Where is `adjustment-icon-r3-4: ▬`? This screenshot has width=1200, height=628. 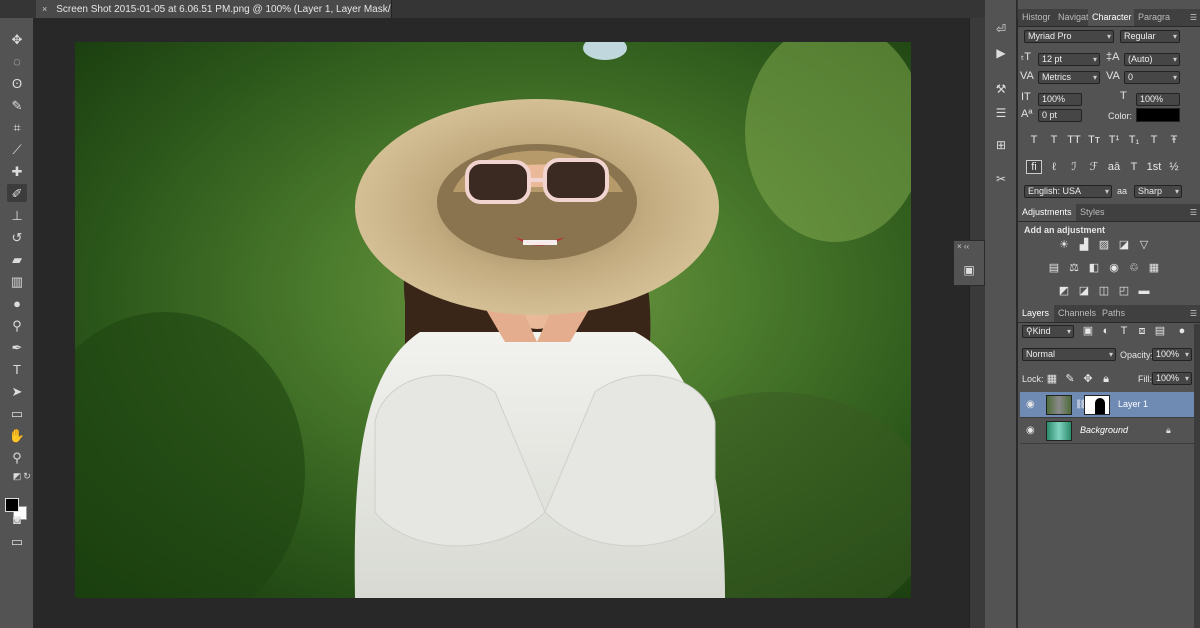 adjustment-icon-r3-4: ▬ is located at coordinates (1144, 291).